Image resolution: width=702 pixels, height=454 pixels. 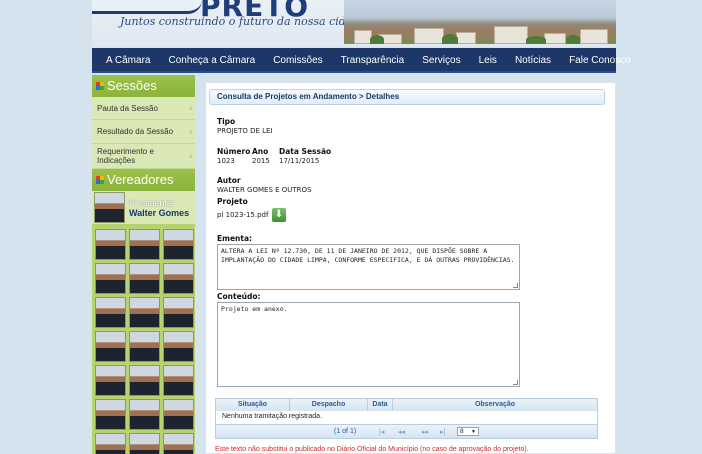 What do you see at coordinates (380, 405) in the screenshot?
I see `column-header-data: Data` at bounding box center [380, 405].